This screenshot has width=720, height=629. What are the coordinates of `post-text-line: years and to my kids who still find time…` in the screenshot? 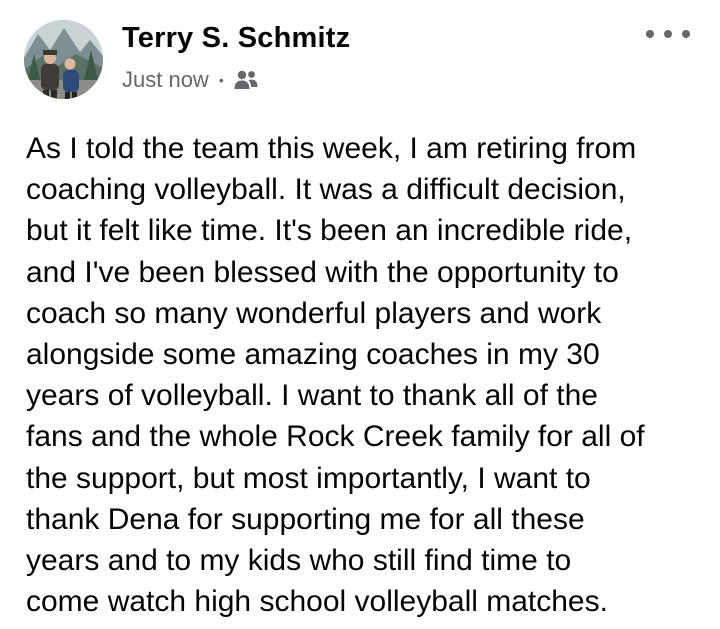 It's located at (299, 561).